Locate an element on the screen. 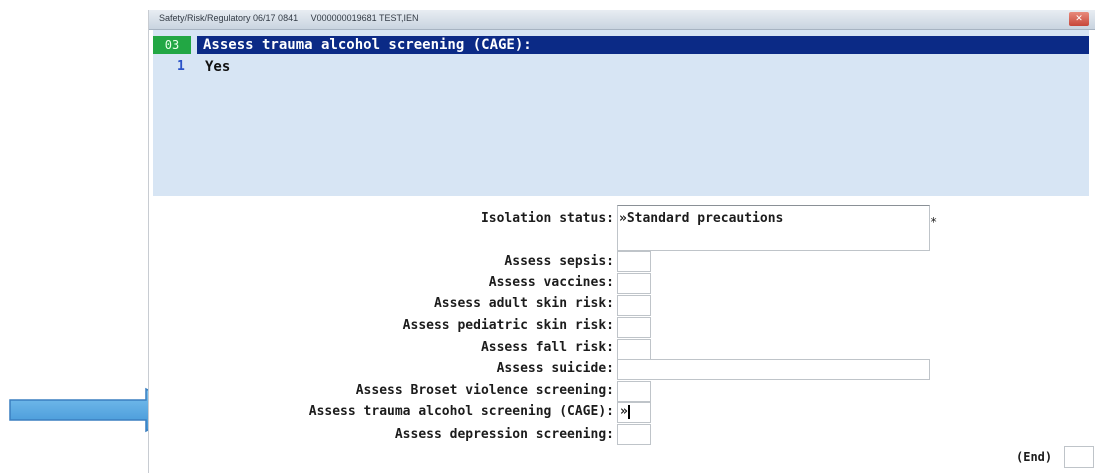 This screenshot has height=473, width=1097. trauma-alcohol-cage-field: » is located at coordinates (634, 412).